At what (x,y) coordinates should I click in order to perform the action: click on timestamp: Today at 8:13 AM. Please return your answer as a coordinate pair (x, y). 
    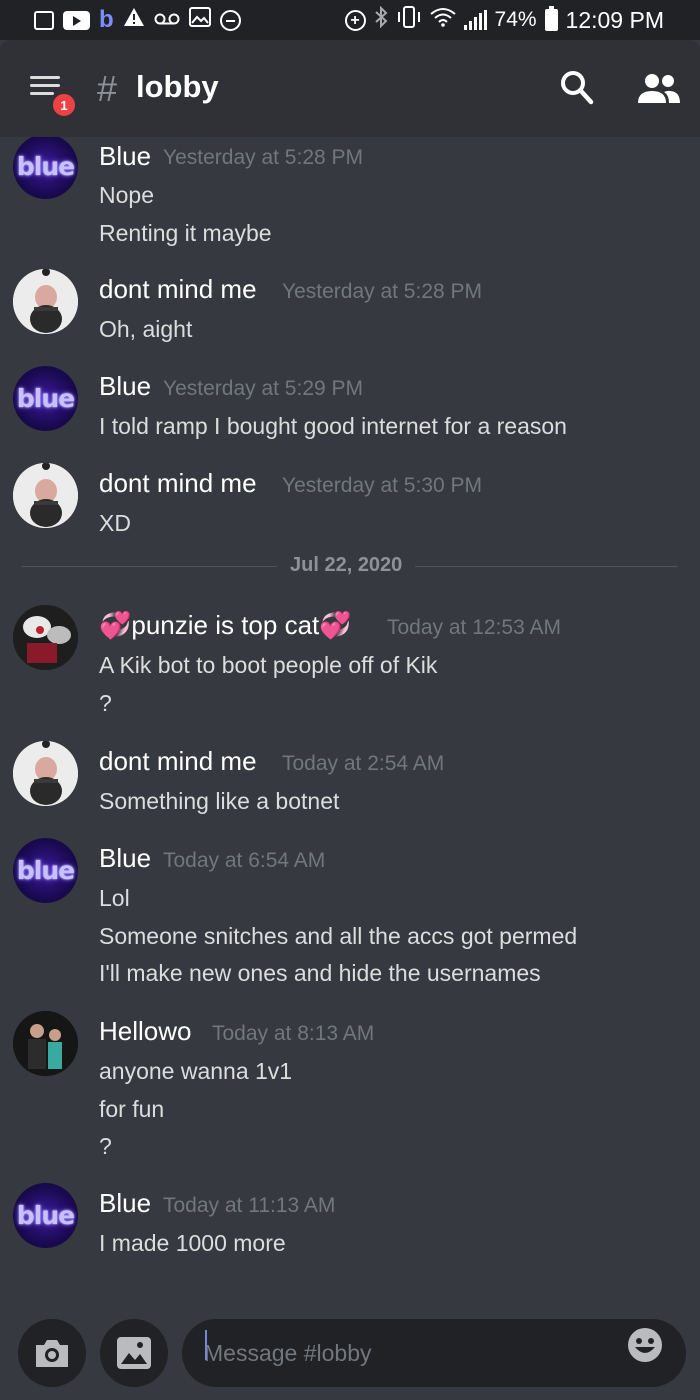
    Looking at the image, I should click on (293, 1033).